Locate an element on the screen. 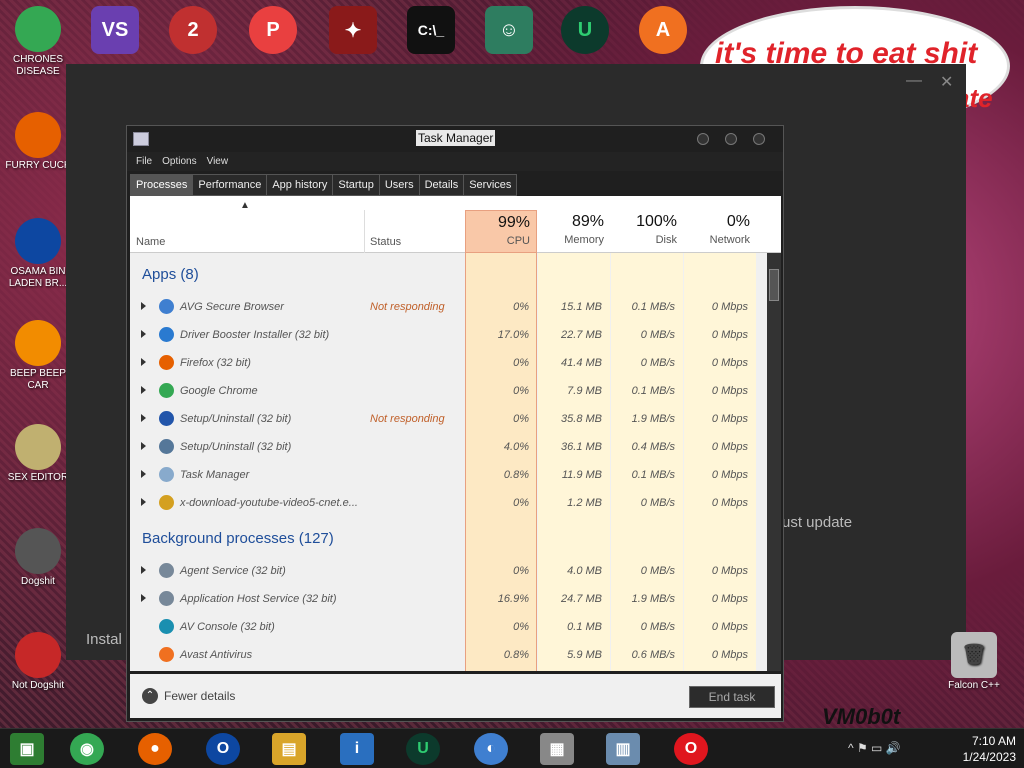 This screenshot has height=768, width=1024. close-button is located at coordinates (759, 139).